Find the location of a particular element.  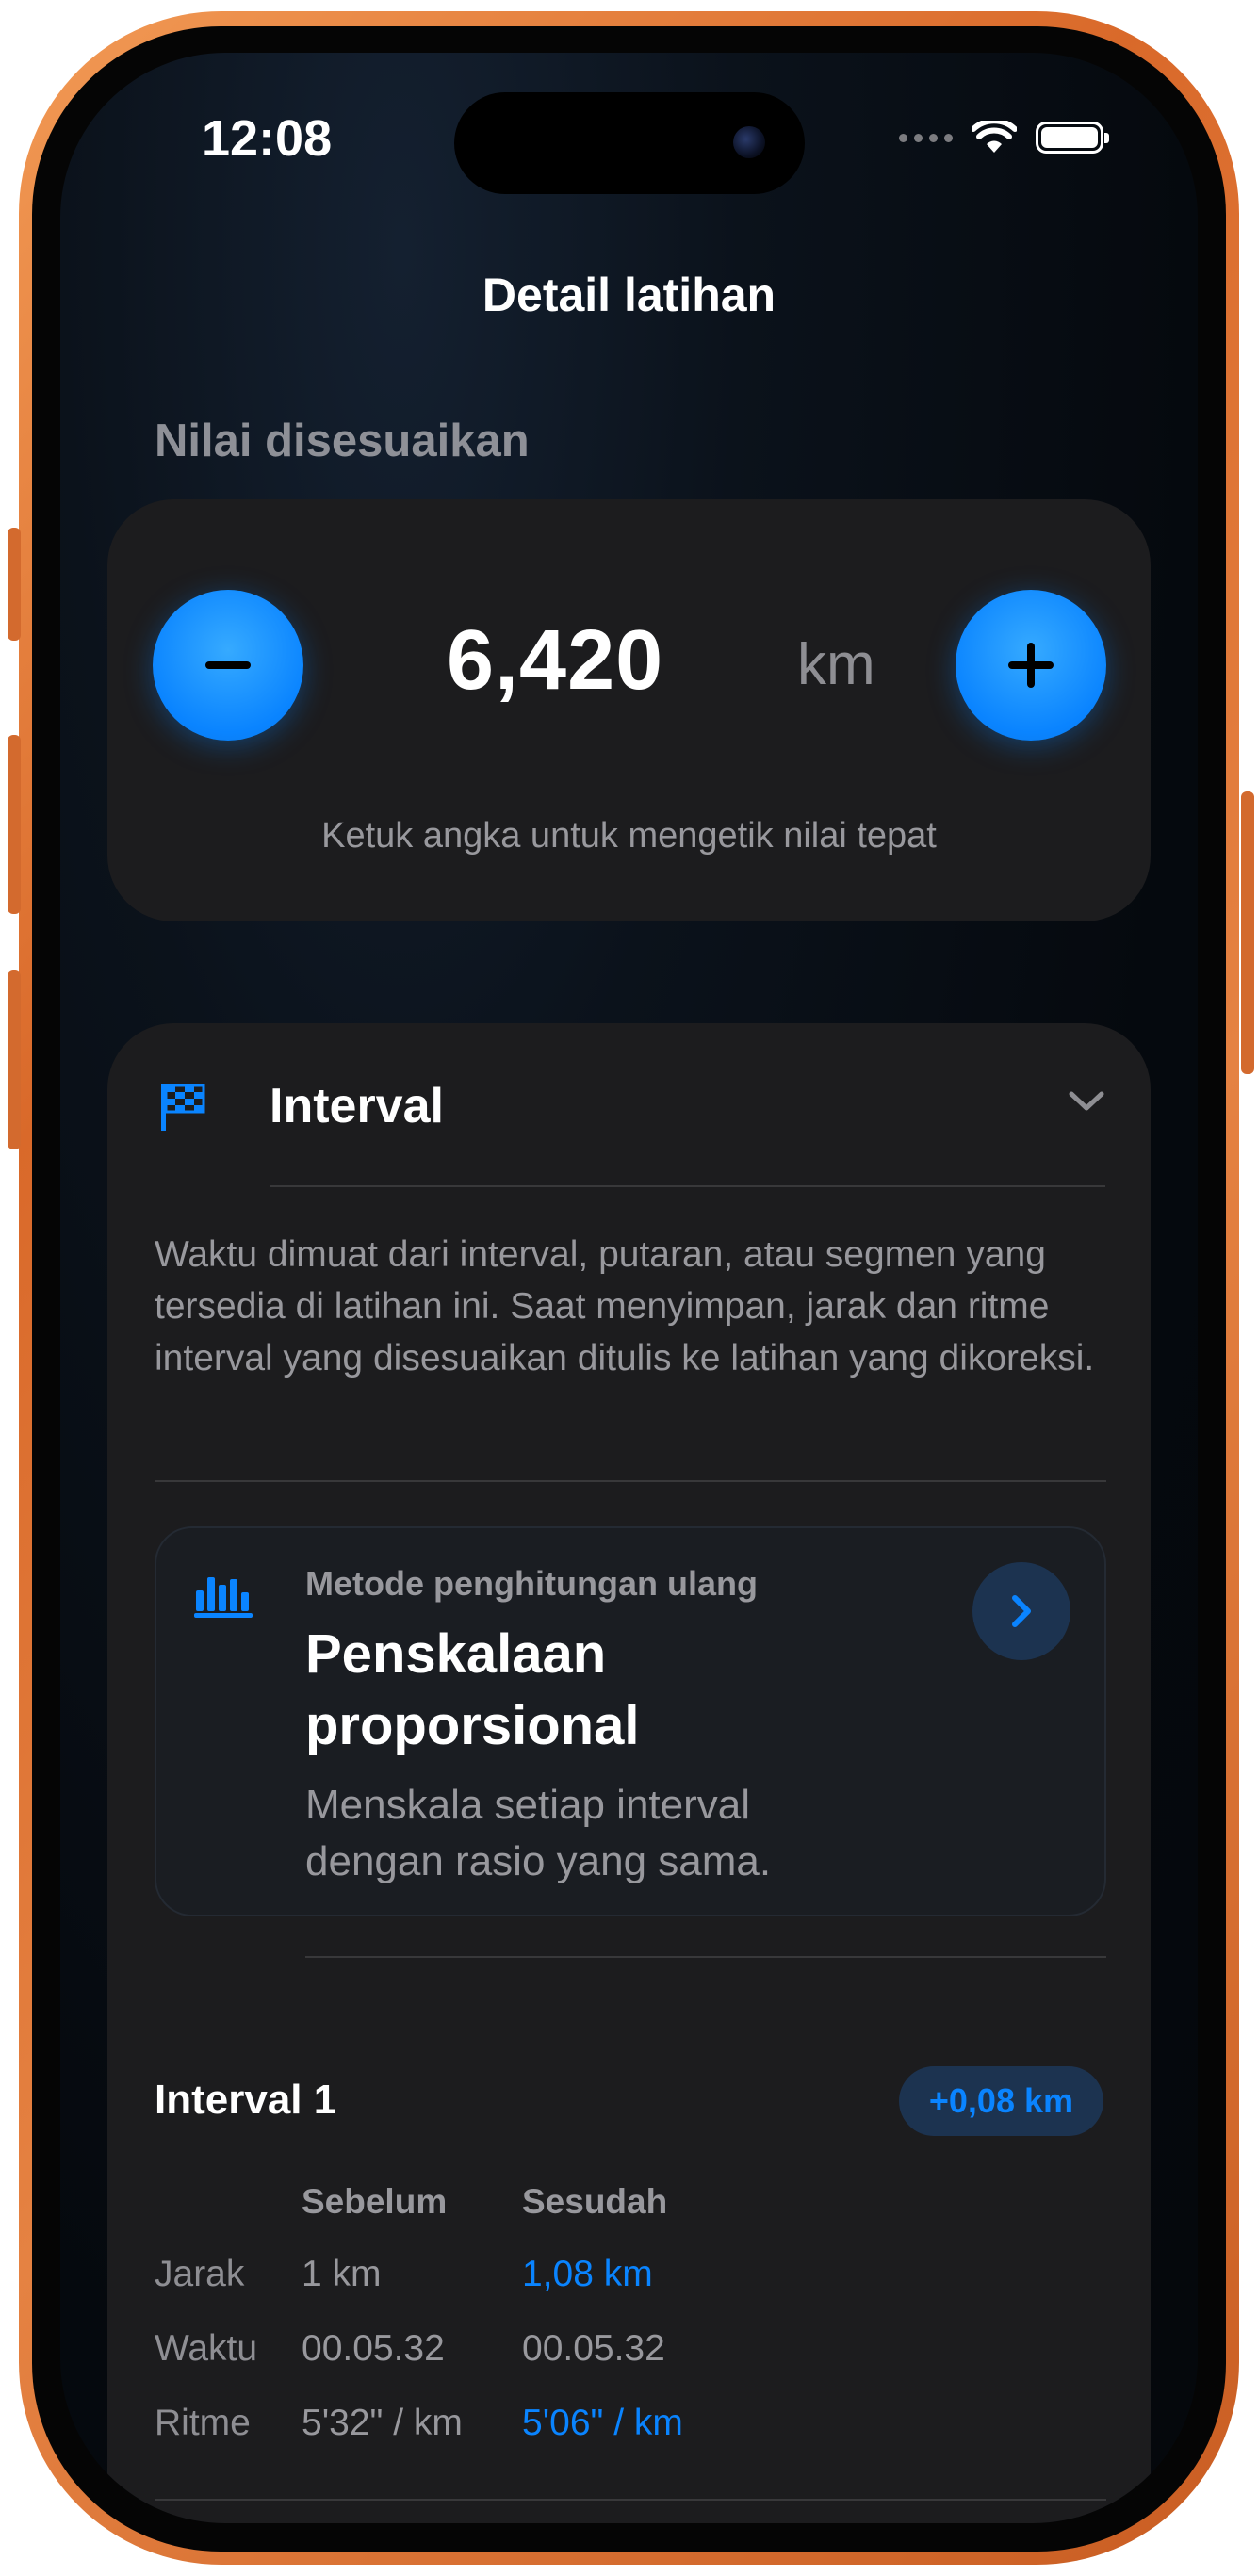

pace-before: 5'32" / km is located at coordinates (382, 2423).